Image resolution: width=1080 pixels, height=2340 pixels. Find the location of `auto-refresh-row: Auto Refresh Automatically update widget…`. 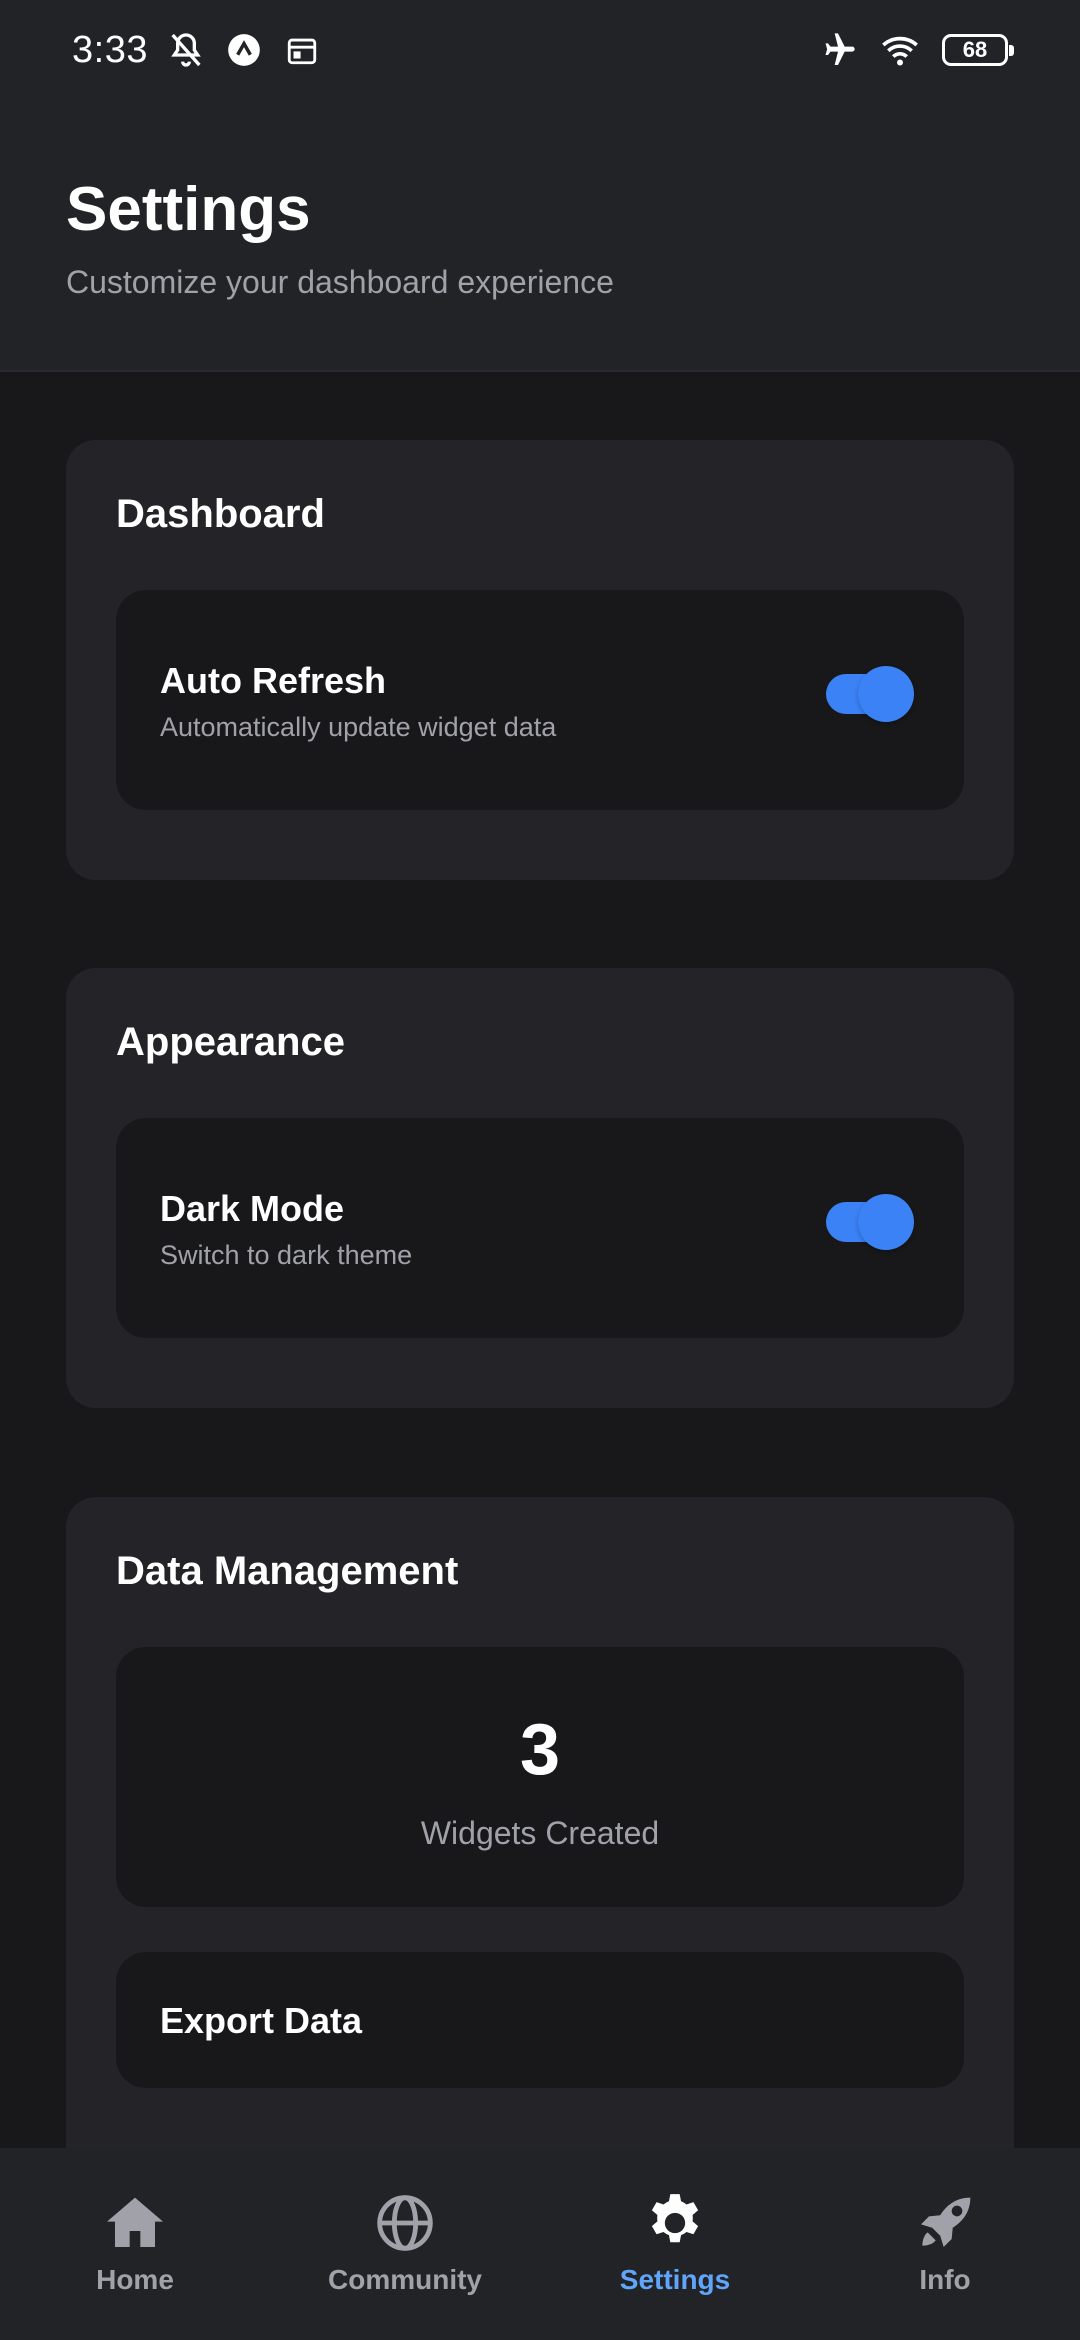

auto-refresh-row: Auto Refresh Automatically update widget… is located at coordinates (540, 700).